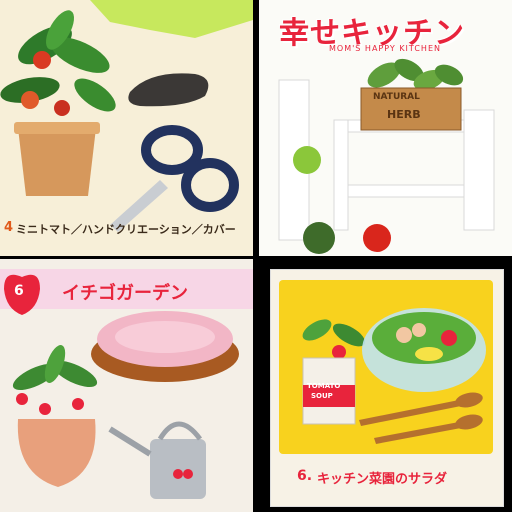 The image size is (512, 512). What do you see at coordinates (157, 460) in the screenshot?
I see `watering-can` at bounding box center [157, 460].